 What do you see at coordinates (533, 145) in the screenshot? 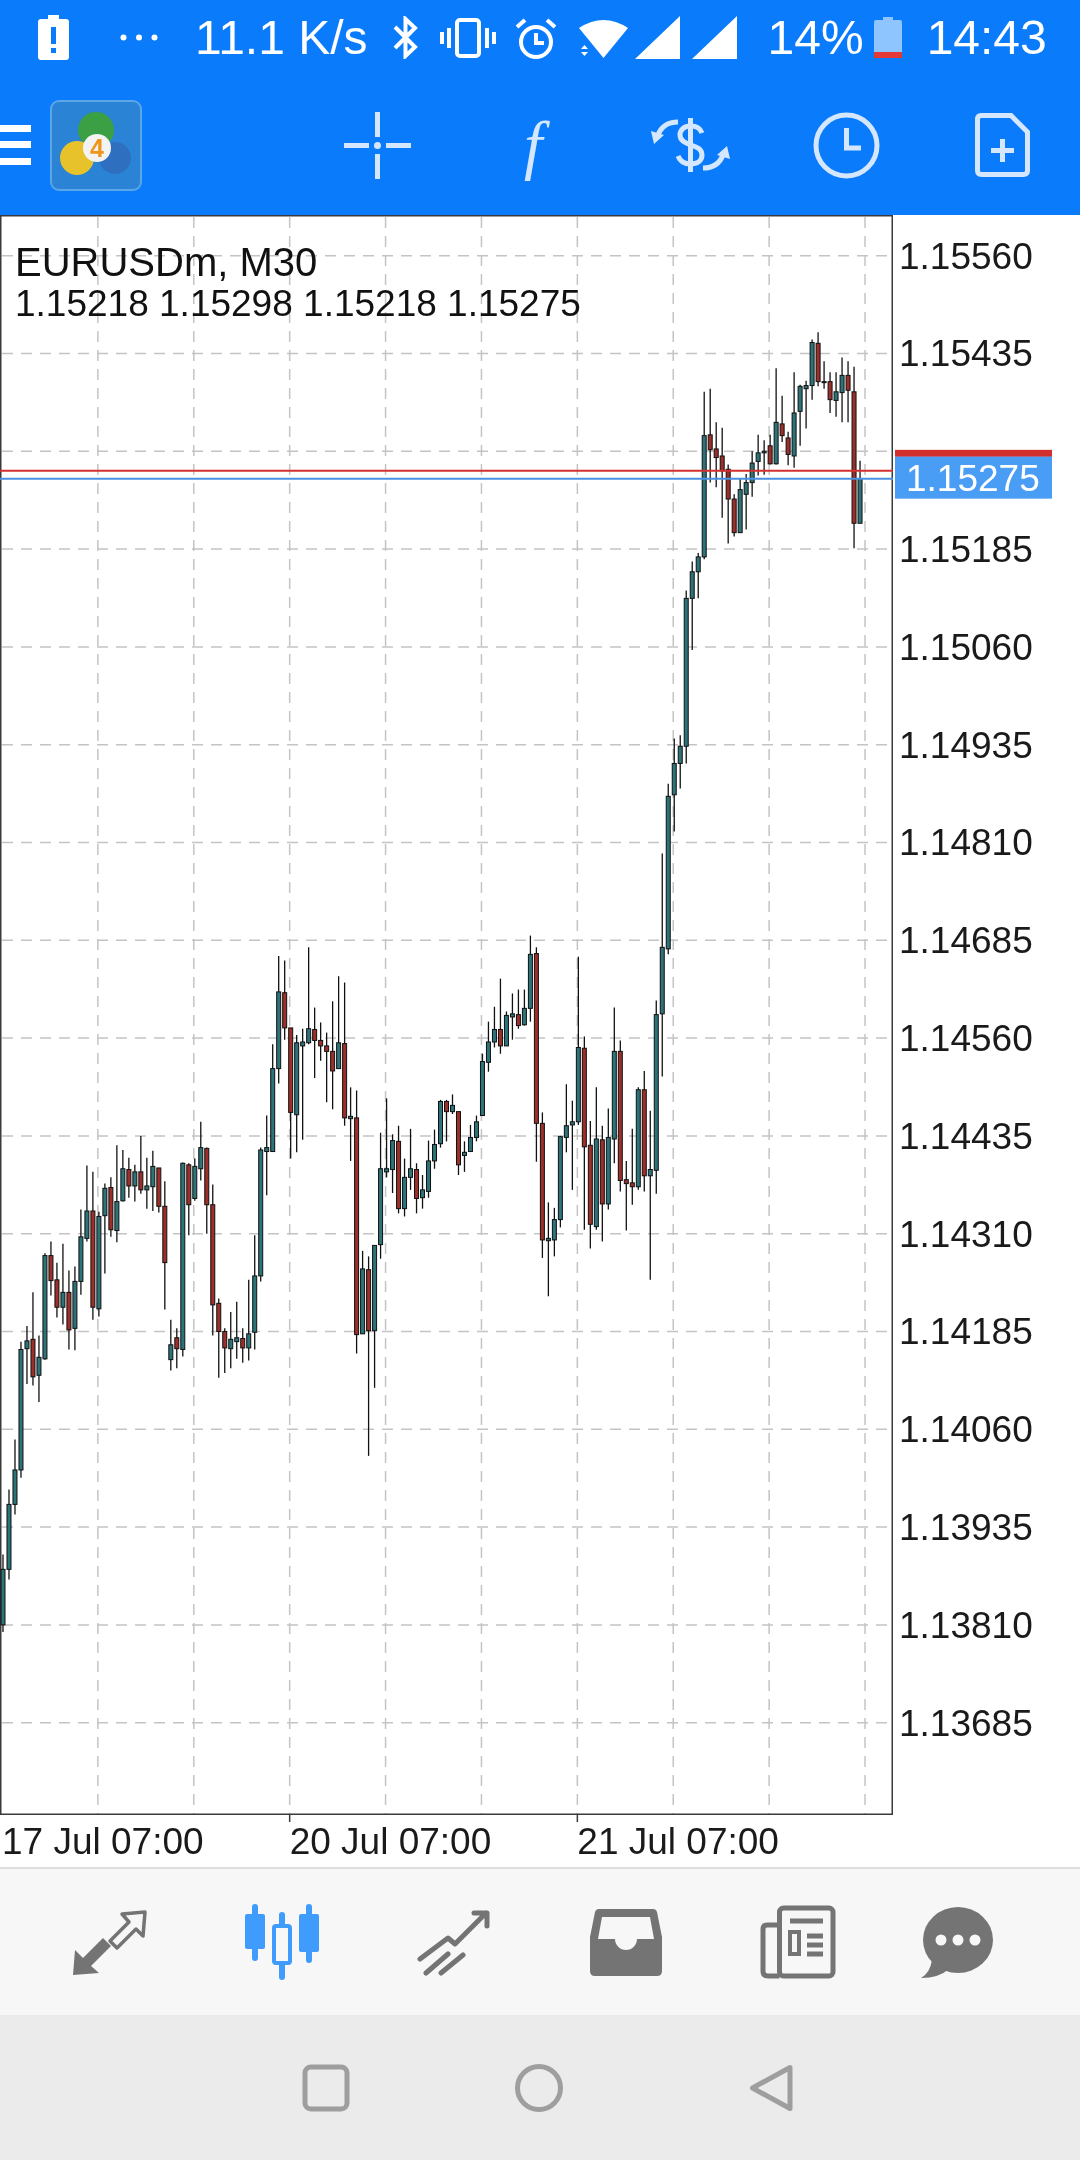
I see `function-button: f` at bounding box center [533, 145].